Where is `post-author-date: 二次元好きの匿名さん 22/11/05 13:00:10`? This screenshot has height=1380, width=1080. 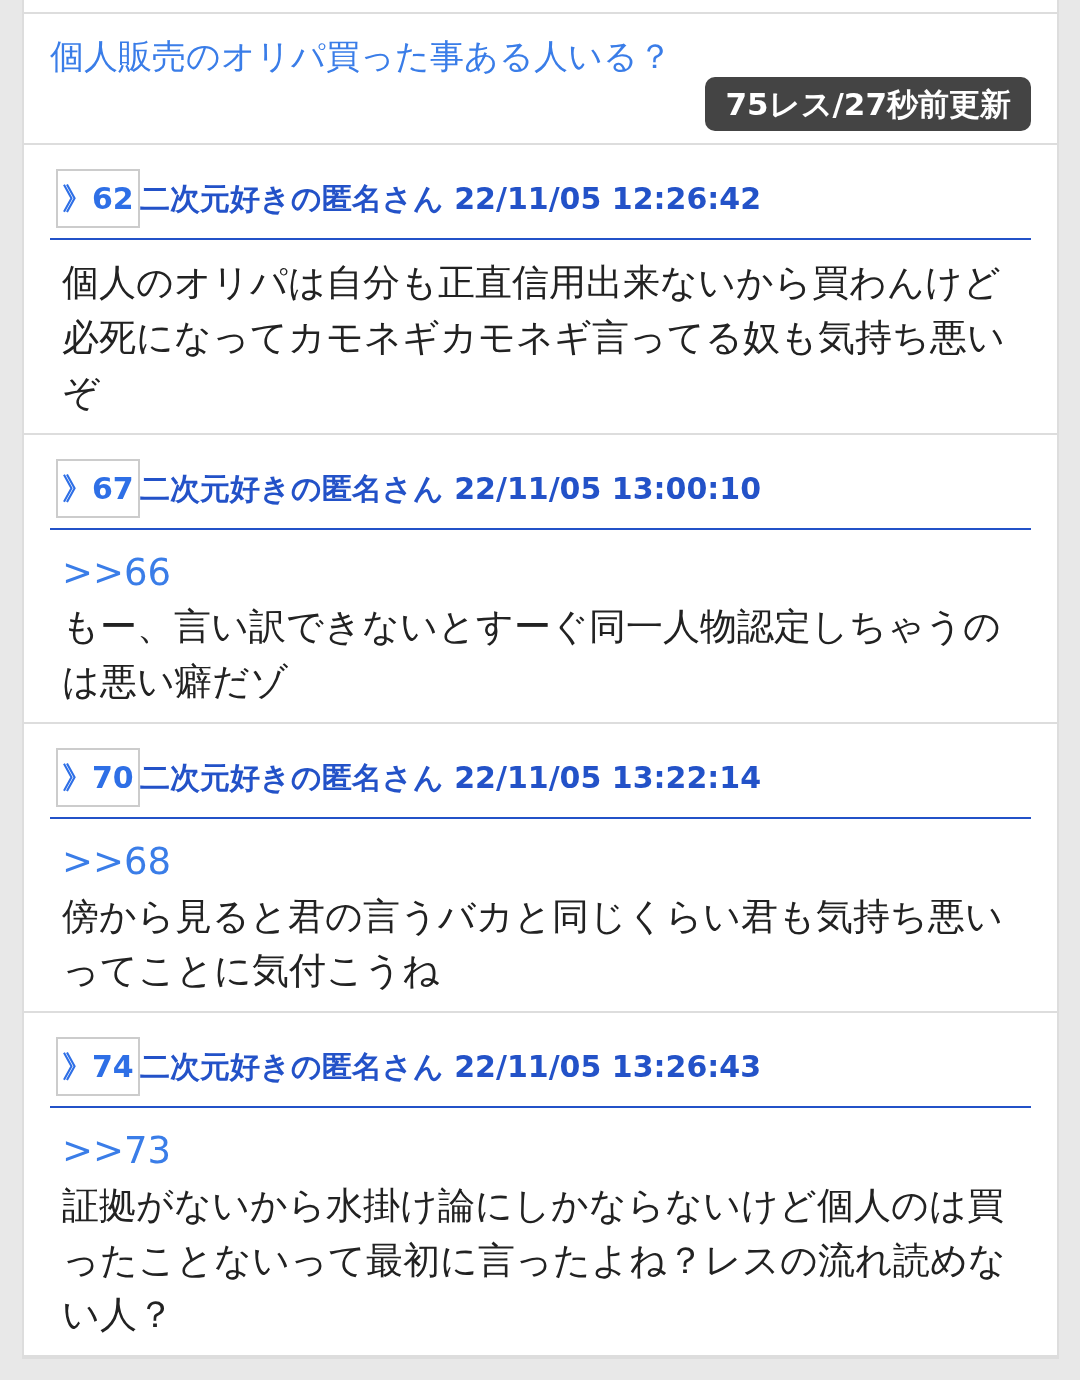
post-author-date: 二次元好きの匿名さん 22/11/05 13:00:10 is located at coordinates (450, 488).